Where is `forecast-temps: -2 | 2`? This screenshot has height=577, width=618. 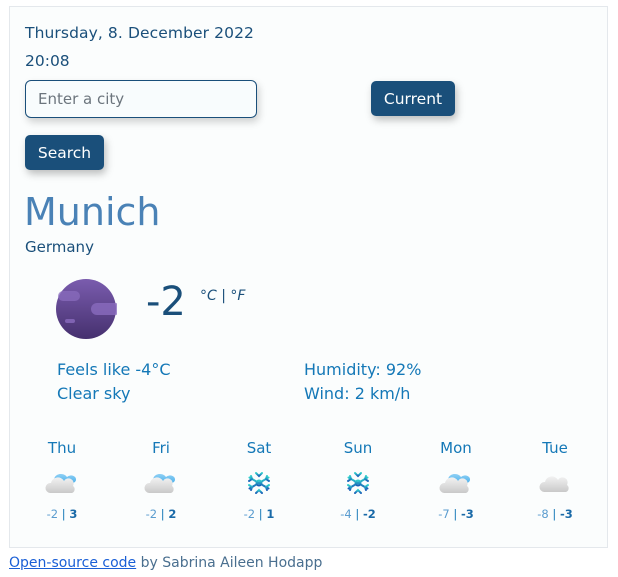 forecast-temps: -2 | 2 is located at coordinates (161, 514).